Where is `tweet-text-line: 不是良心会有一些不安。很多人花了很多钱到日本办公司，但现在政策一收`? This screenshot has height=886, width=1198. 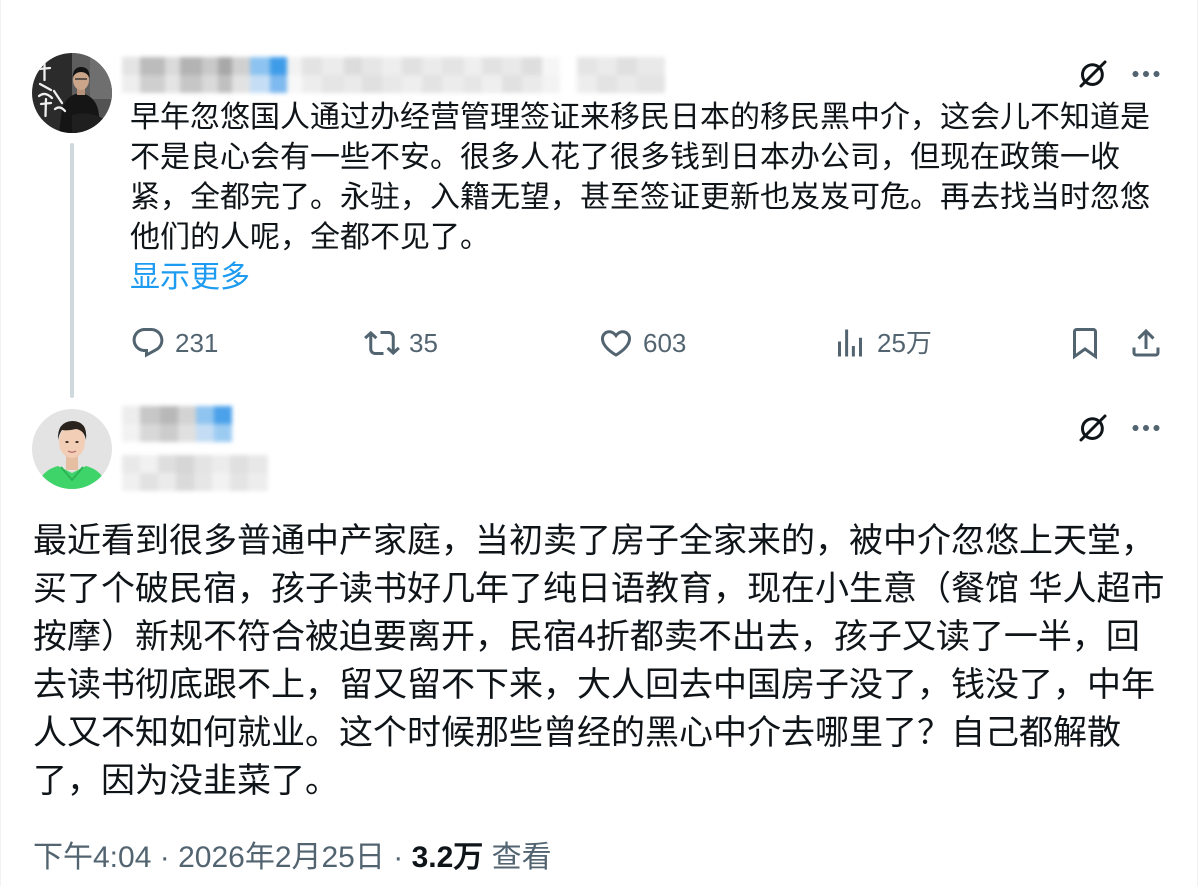 tweet-text-line: 不是良心会有一些不安。很多人花了很多钱到日本办公司，但现在政策一收 is located at coordinates (625, 157).